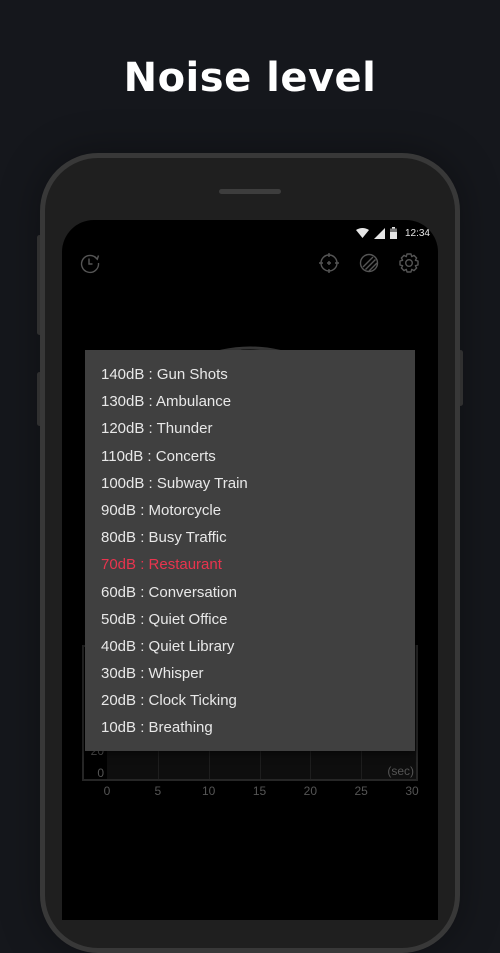  I want to click on noise-reference-item: 100dB : Subway Train, so click(258, 488).